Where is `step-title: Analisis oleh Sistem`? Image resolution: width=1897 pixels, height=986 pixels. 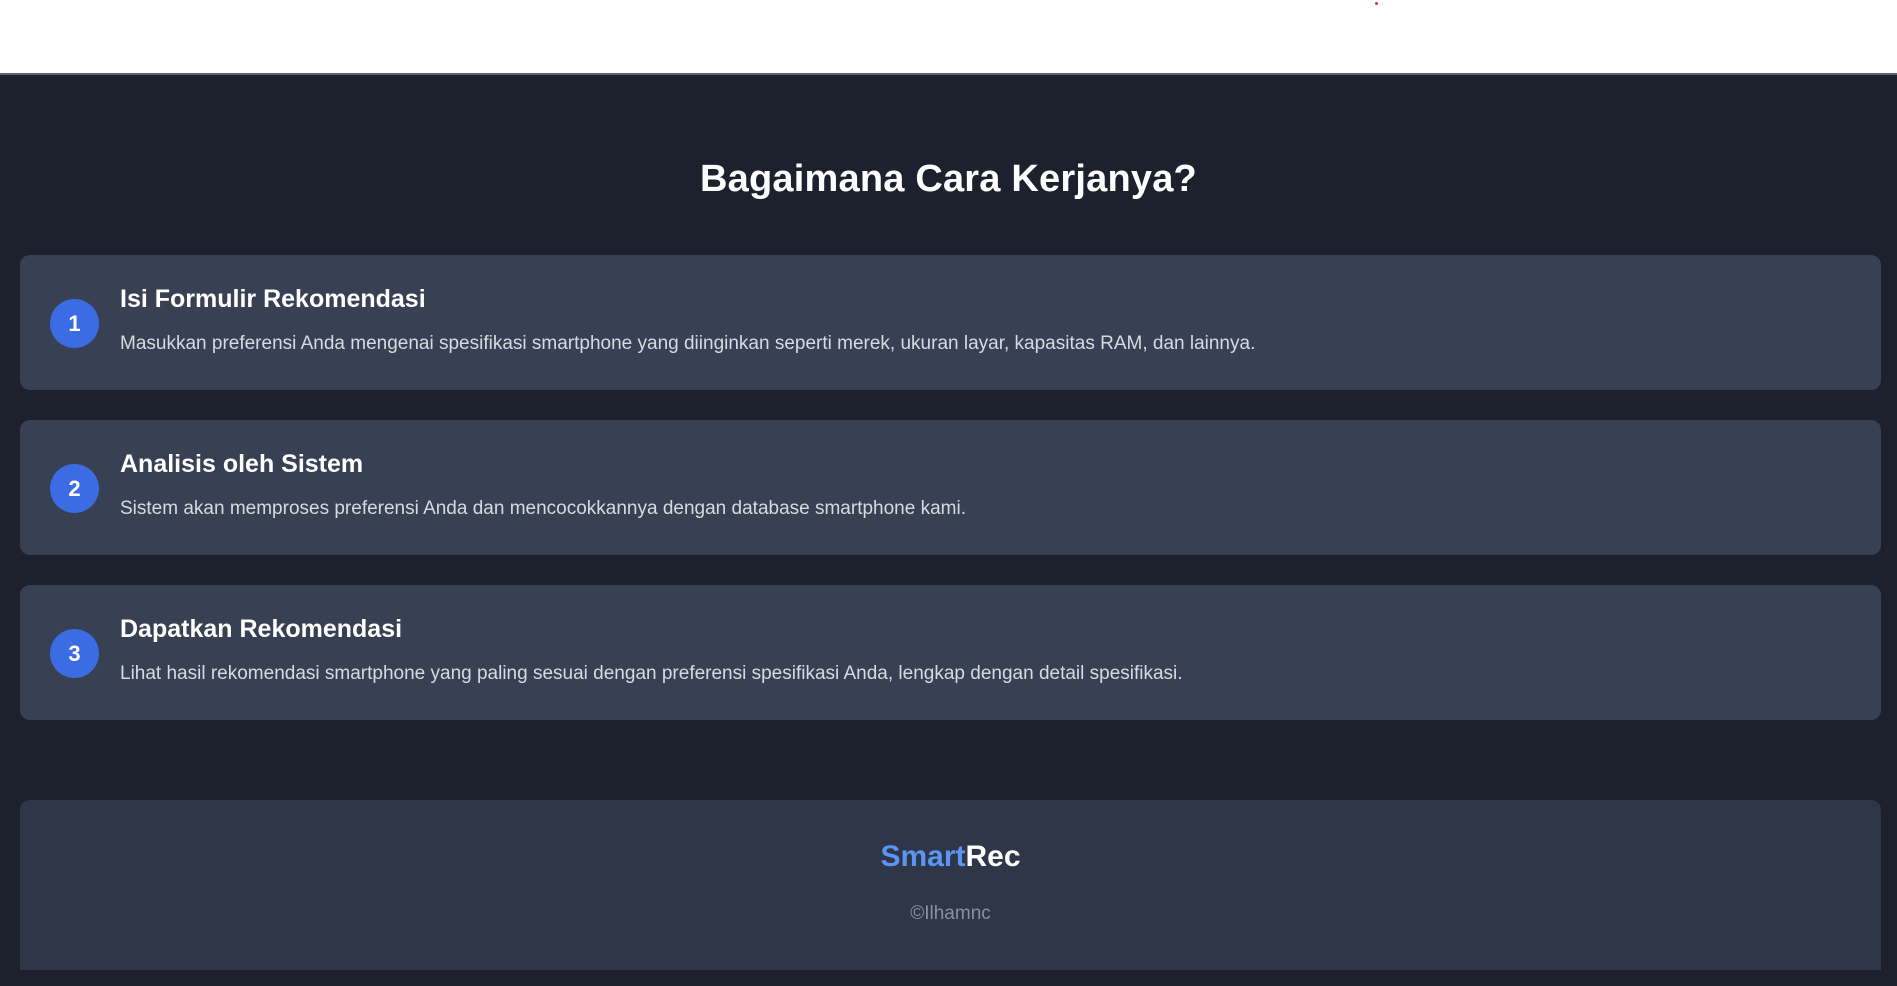 step-title: Analisis oleh Sistem is located at coordinates (242, 464).